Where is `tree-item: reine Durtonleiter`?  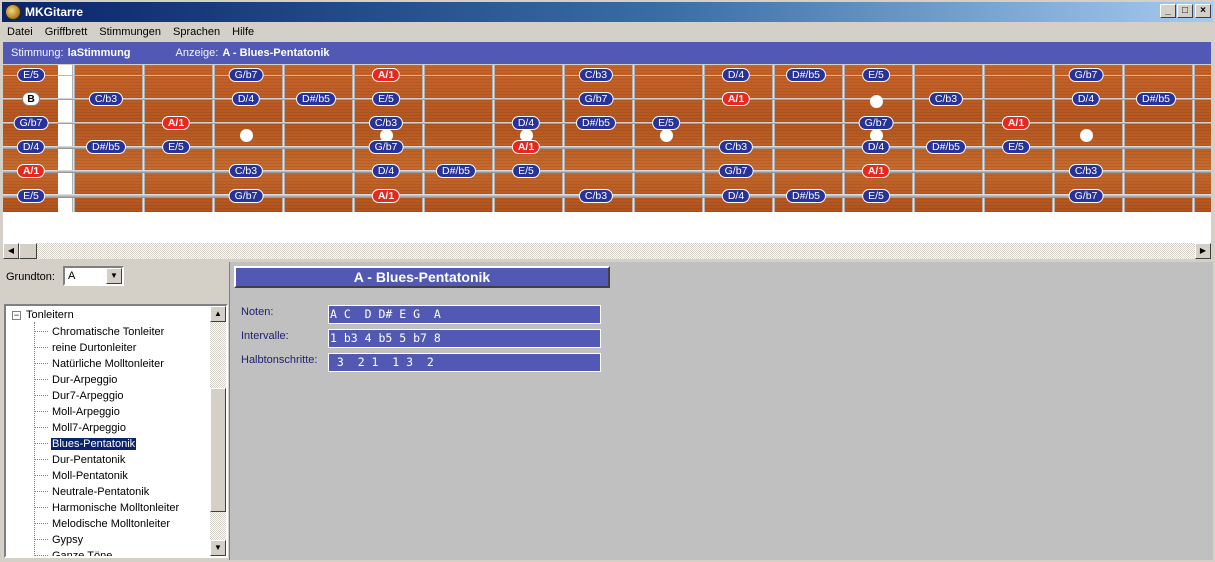 tree-item: reine Durtonleiter is located at coordinates (85, 347).